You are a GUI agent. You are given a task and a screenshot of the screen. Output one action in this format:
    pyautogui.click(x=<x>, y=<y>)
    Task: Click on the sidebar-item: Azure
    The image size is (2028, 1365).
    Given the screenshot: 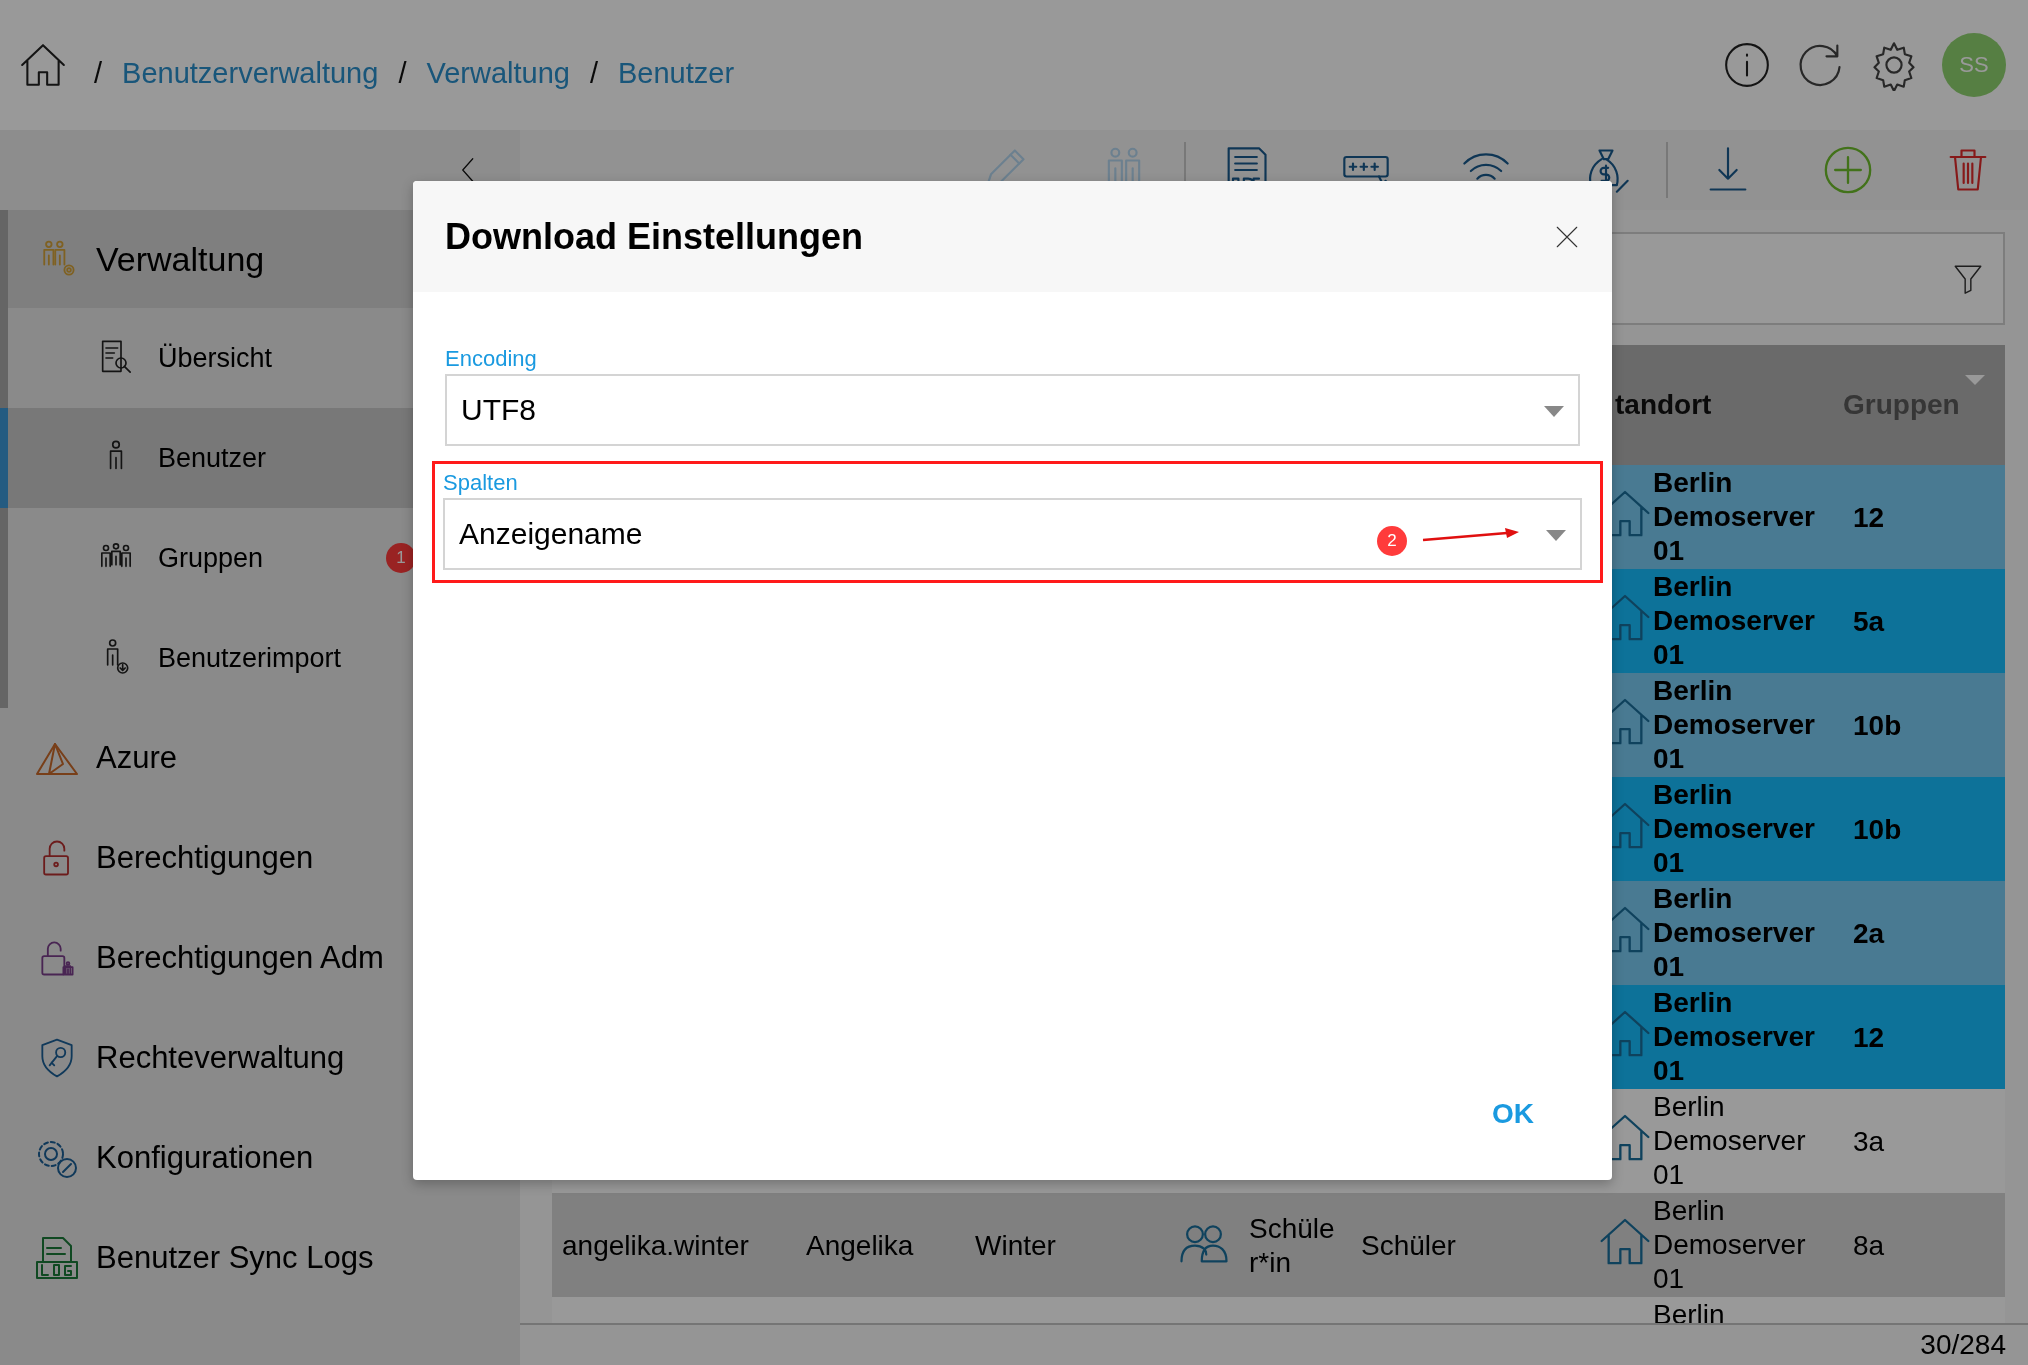 What is the action you would take?
    pyautogui.click(x=260, y=758)
    